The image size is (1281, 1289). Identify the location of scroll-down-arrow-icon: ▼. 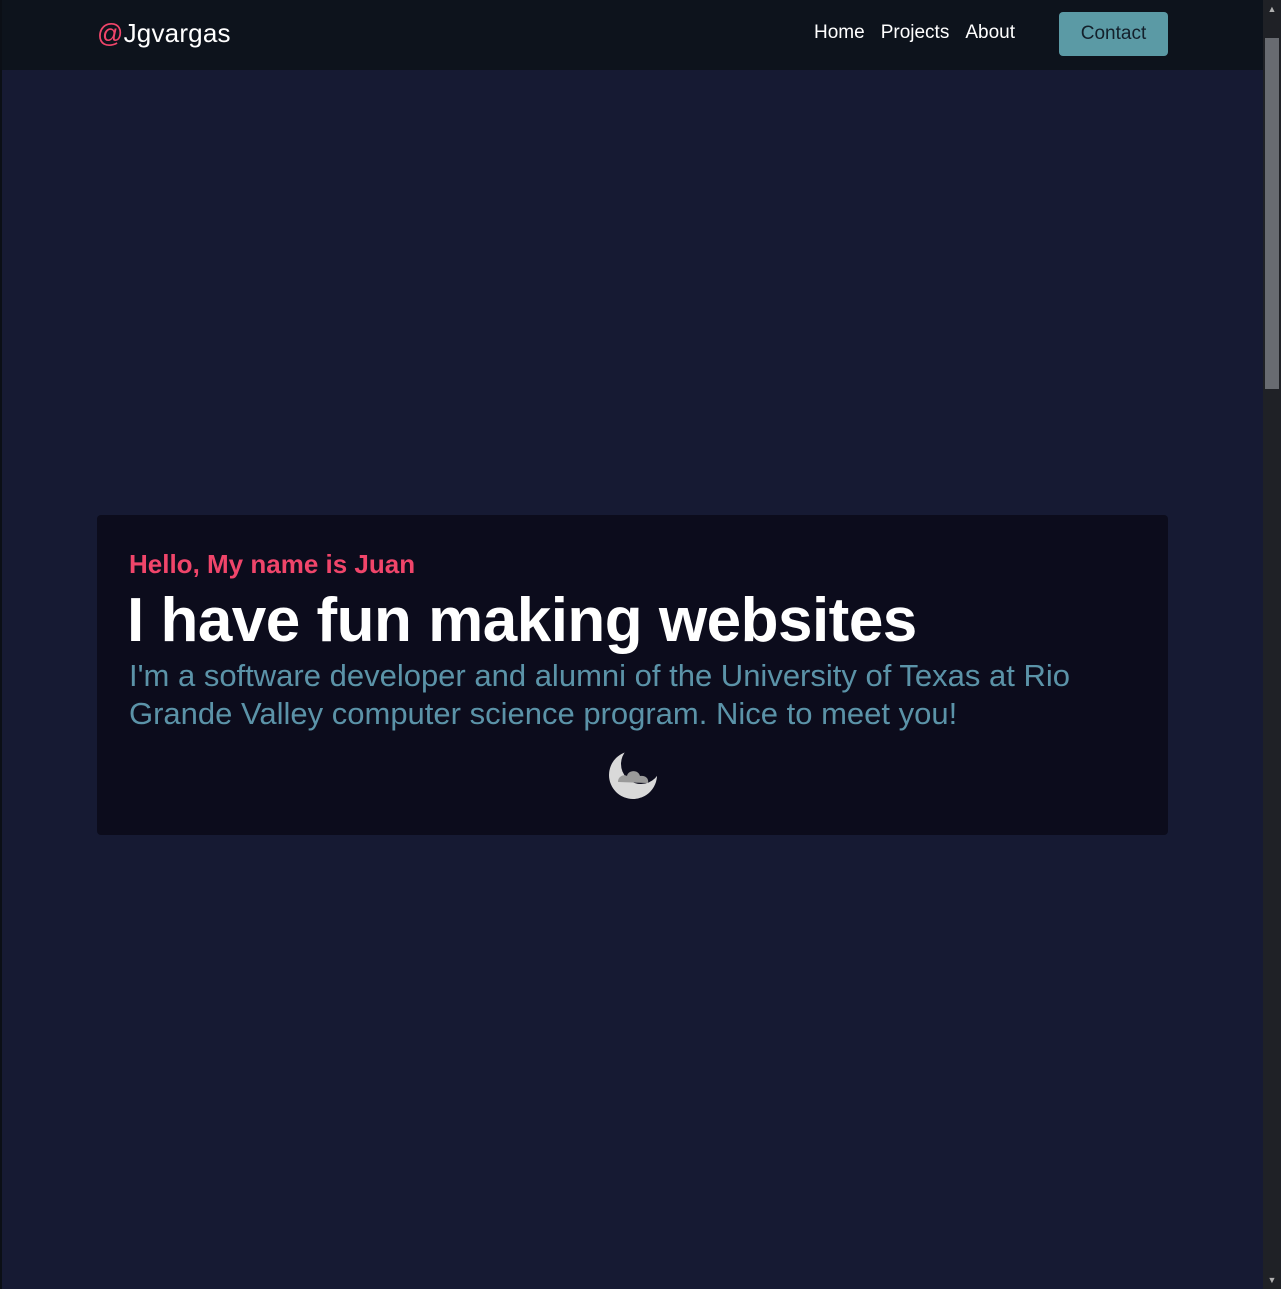
(1272, 1280).